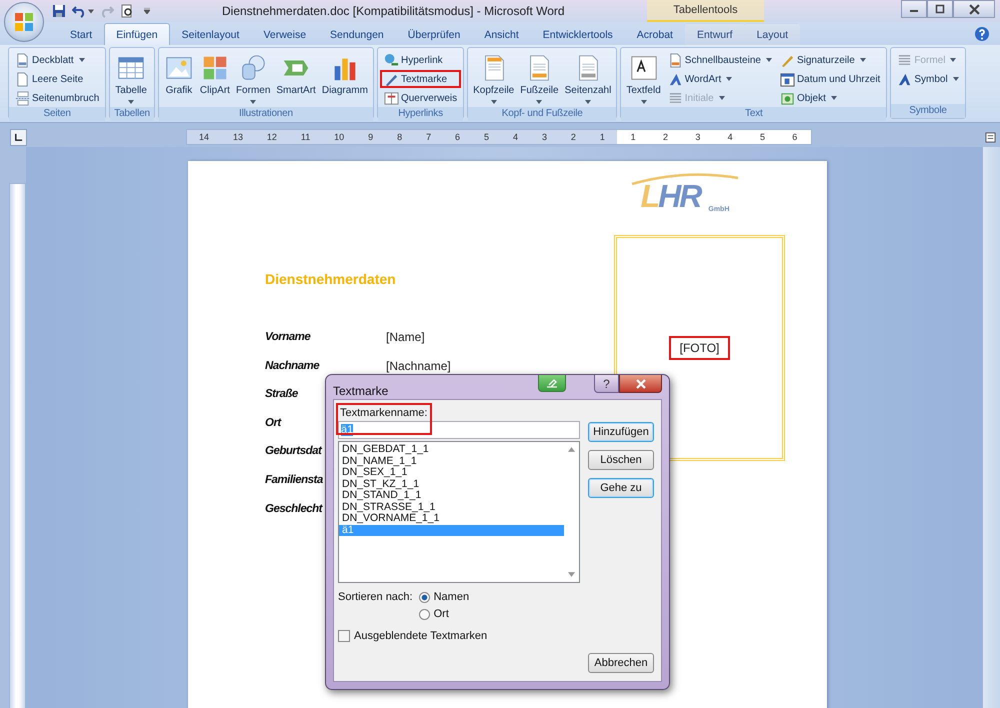  What do you see at coordinates (577, 34) in the screenshot?
I see `ribbon-tab: Entwicklertools` at bounding box center [577, 34].